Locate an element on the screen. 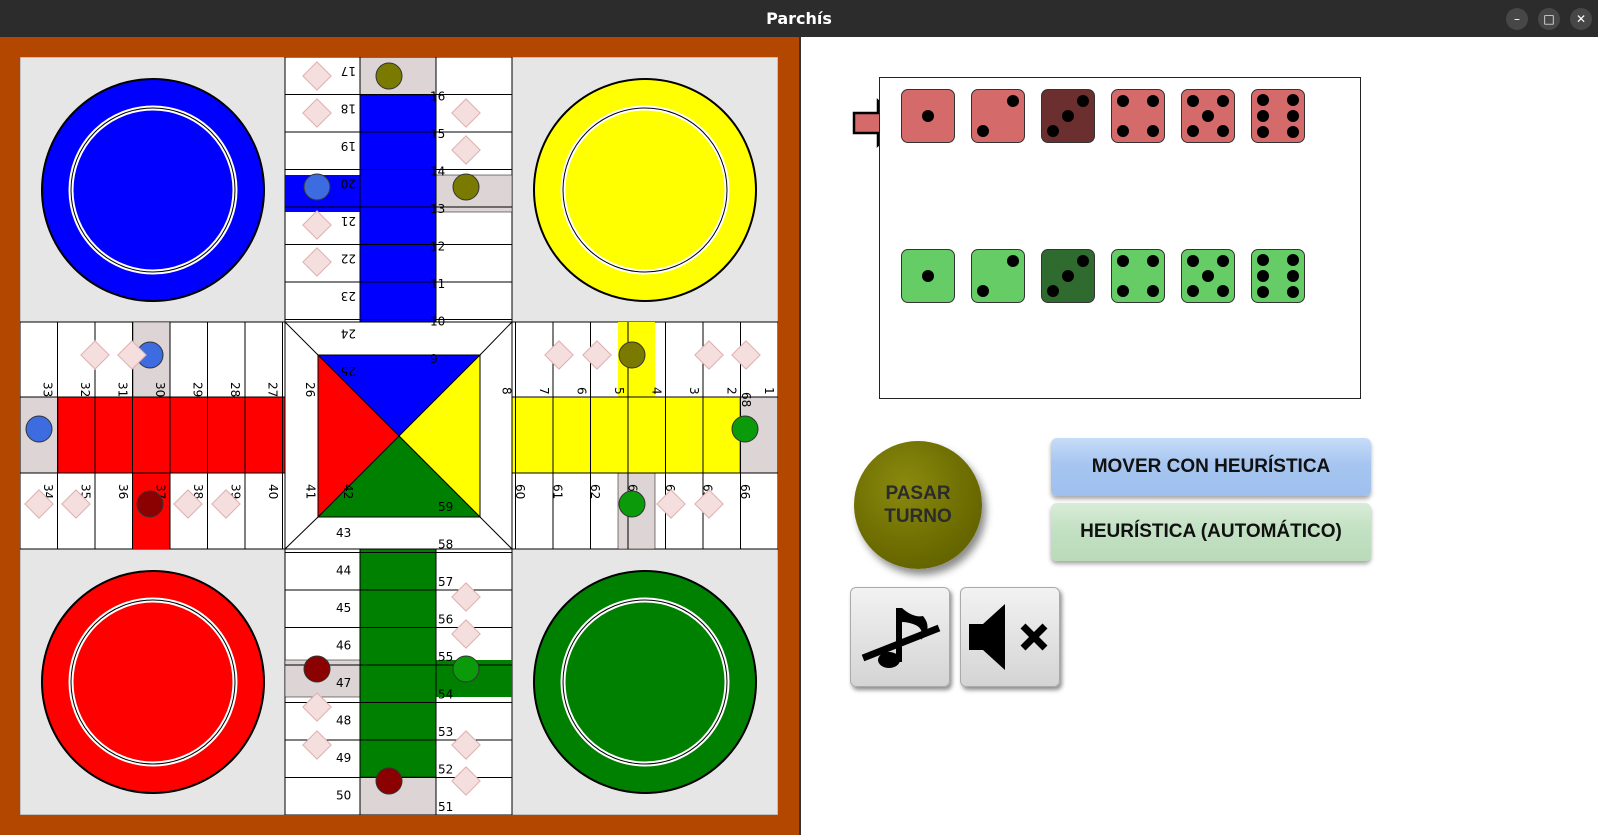 The height and width of the screenshot is (835, 1598). green-piece is located at coordinates (466, 669).